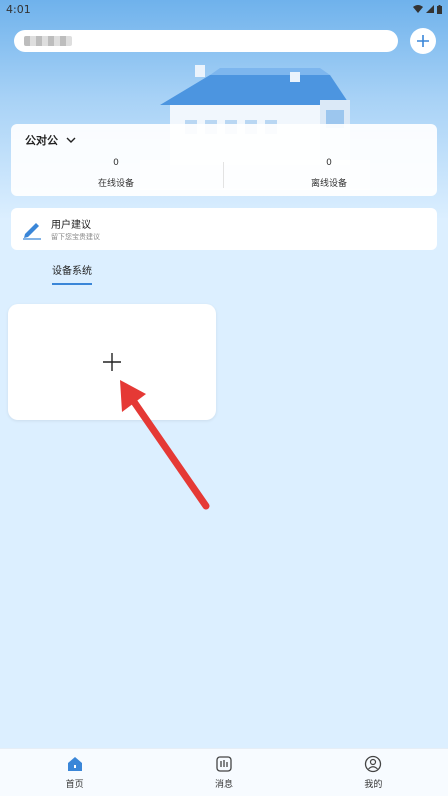 The image size is (448, 796). I want to click on online-stat: 0 在线设备, so click(116, 173).